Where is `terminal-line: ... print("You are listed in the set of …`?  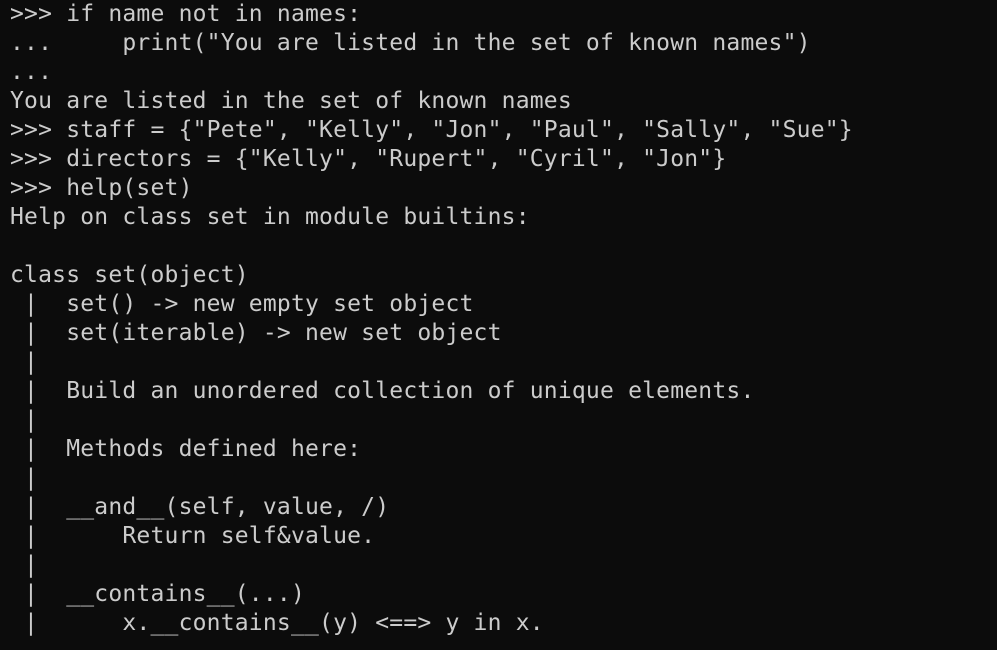 terminal-line: ... print("You are listed in the set of … is located at coordinates (410, 43).